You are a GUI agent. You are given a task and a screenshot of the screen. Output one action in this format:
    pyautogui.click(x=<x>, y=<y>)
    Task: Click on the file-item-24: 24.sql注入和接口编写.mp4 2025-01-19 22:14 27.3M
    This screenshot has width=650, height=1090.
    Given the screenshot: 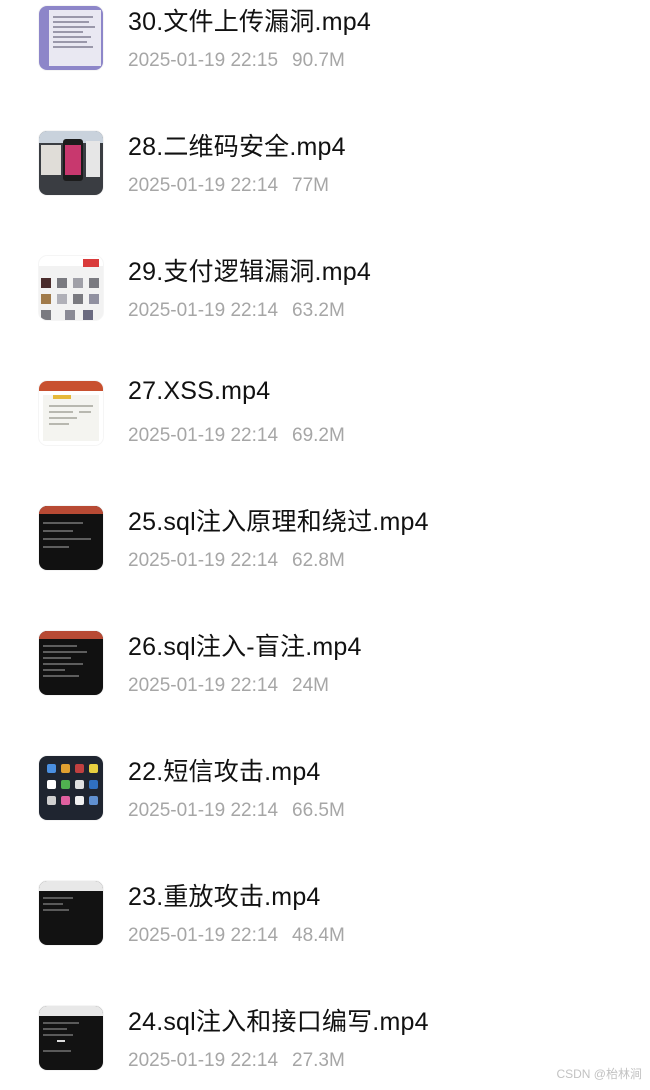 What is the action you would take?
    pyautogui.click(x=325, y=1045)
    